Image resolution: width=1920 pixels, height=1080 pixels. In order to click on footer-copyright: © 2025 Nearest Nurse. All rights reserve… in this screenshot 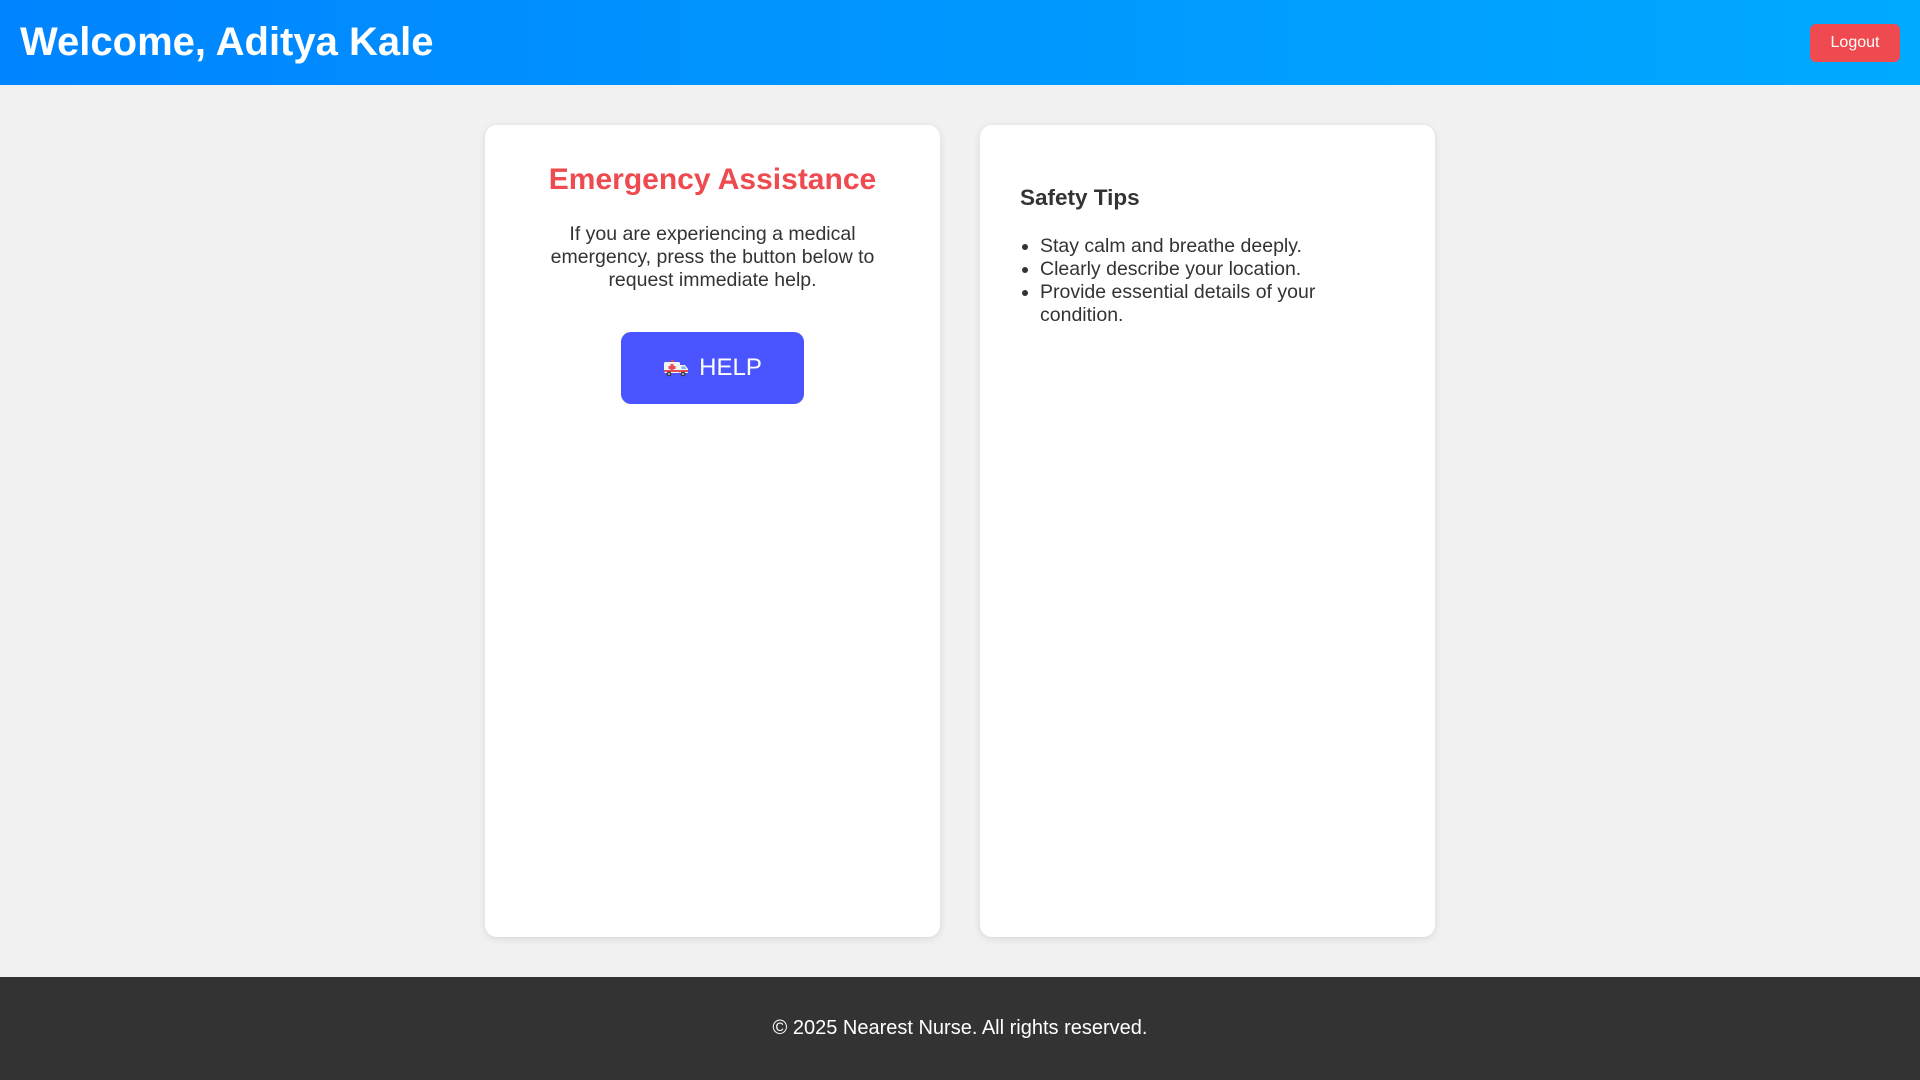, I will do `click(960, 1028)`.